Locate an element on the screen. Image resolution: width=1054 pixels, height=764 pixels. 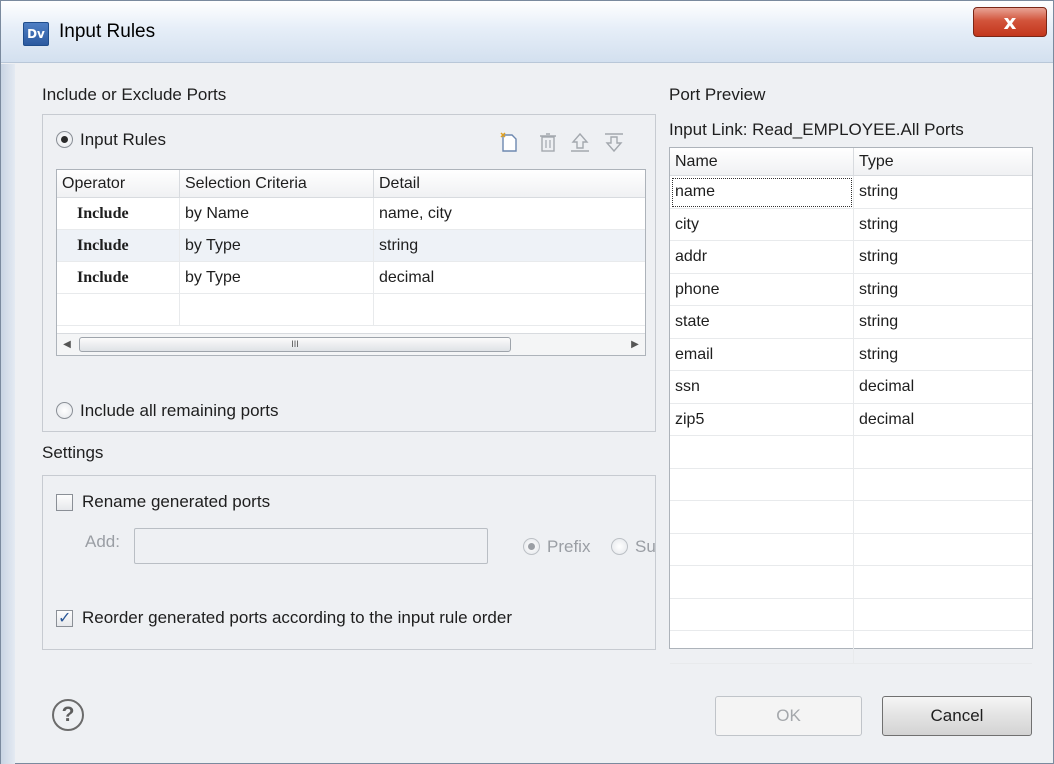
table-row: phone string is located at coordinates (851, 289).